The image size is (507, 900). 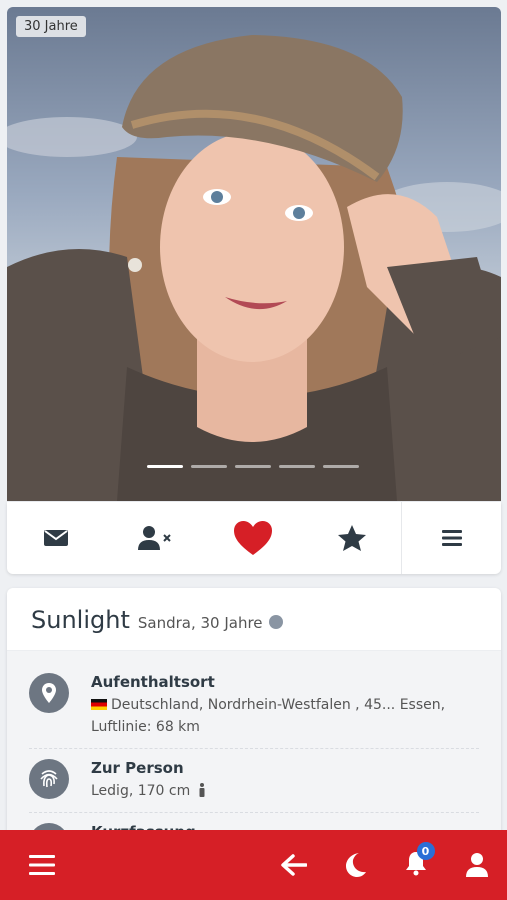 I want to click on remove-contact-button, so click(x=155, y=538).